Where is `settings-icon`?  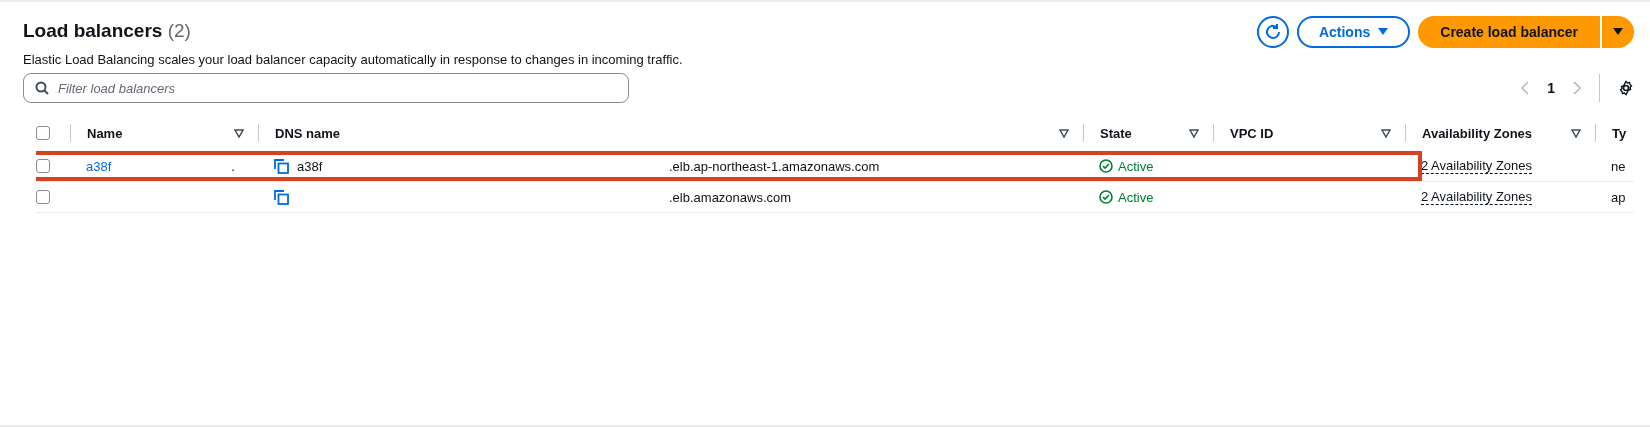 settings-icon is located at coordinates (1626, 88).